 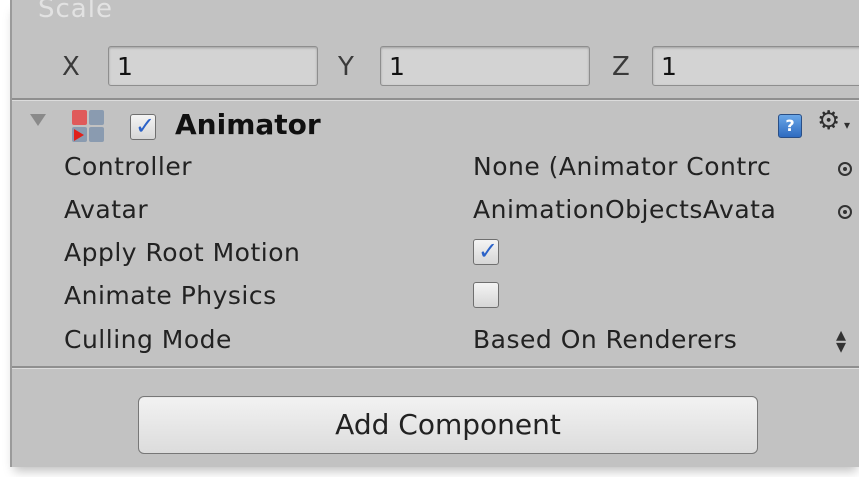 I want to click on x-axis-label: X, so click(x=71, y=67).